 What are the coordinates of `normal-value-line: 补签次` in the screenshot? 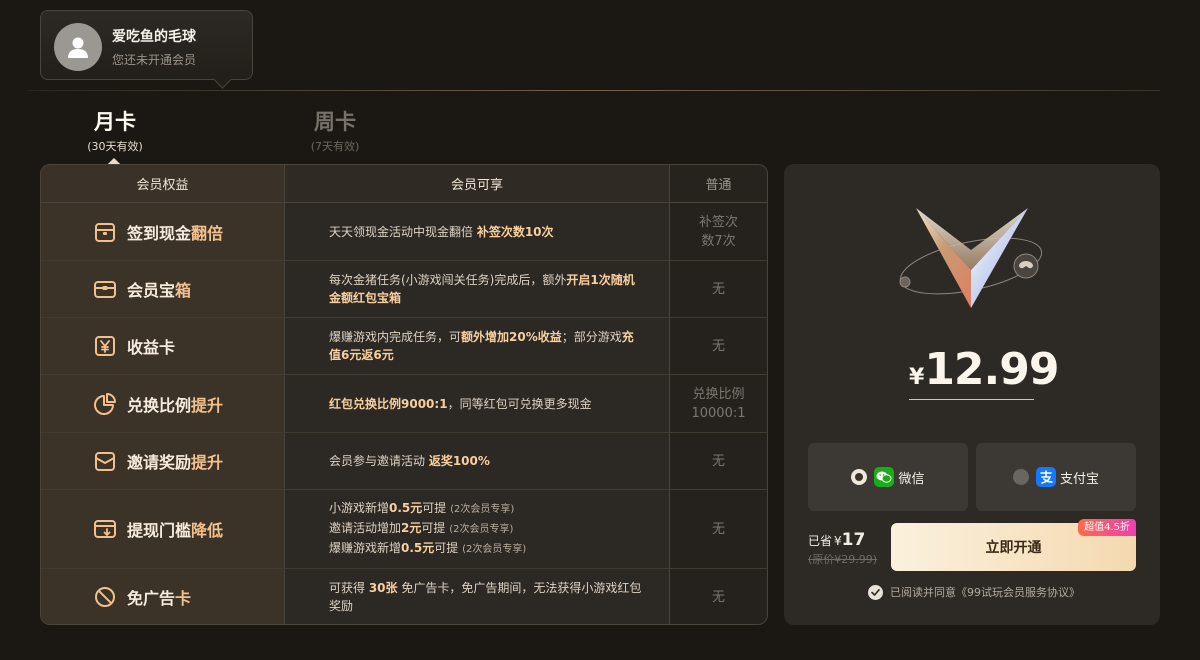 It's located at (718, 222).